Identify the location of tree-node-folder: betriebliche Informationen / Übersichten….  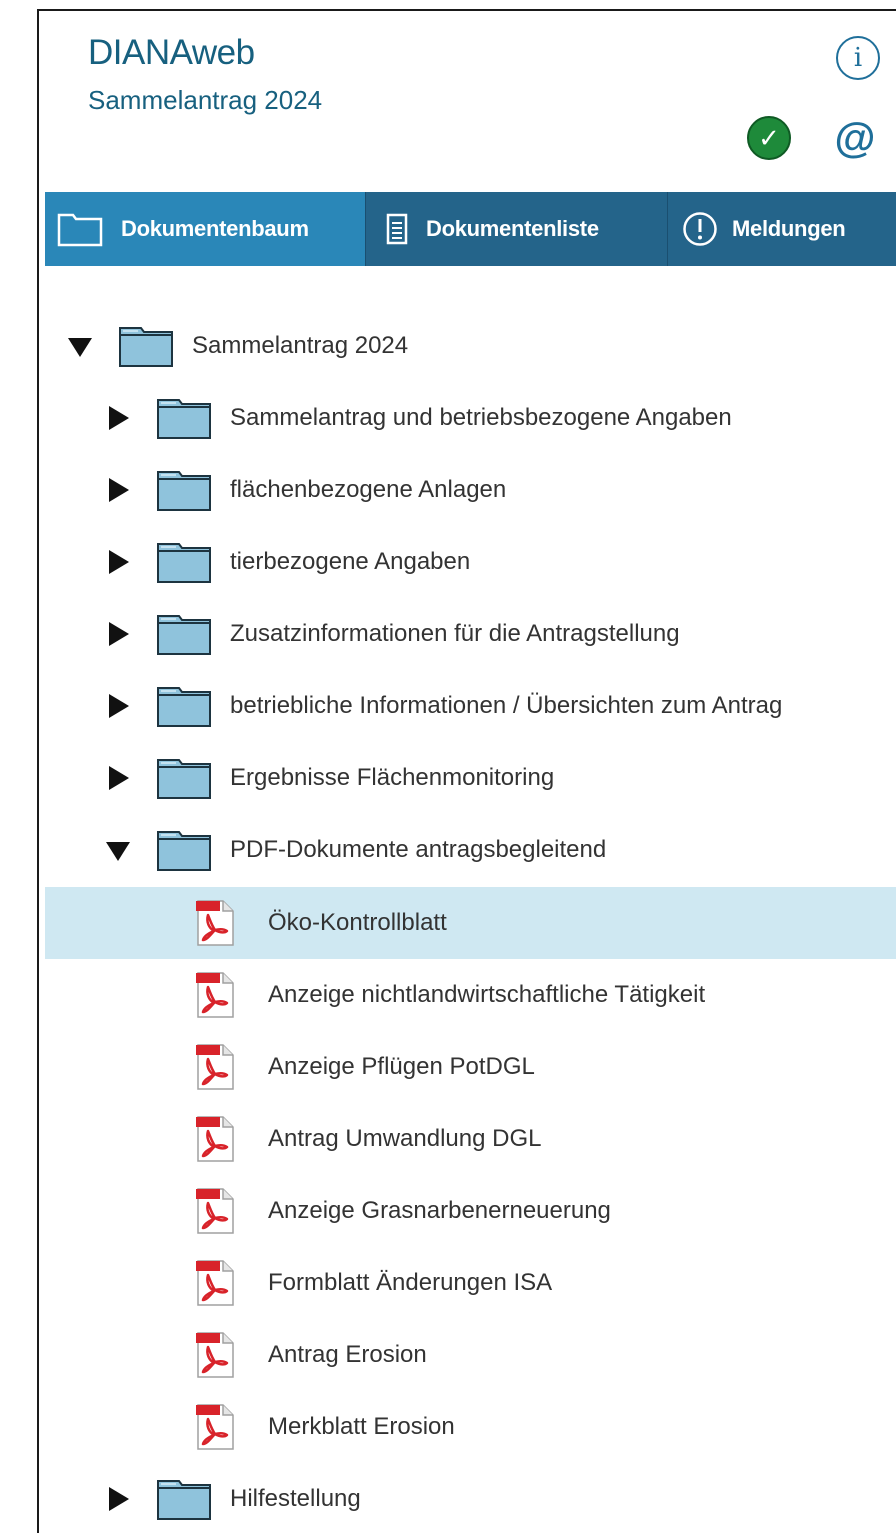
(470, 706).